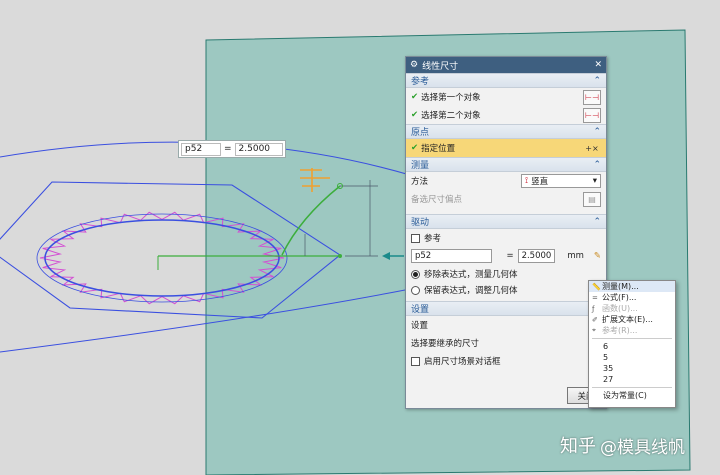  I want to click on menu-value-item: 5, so click(632, 357).